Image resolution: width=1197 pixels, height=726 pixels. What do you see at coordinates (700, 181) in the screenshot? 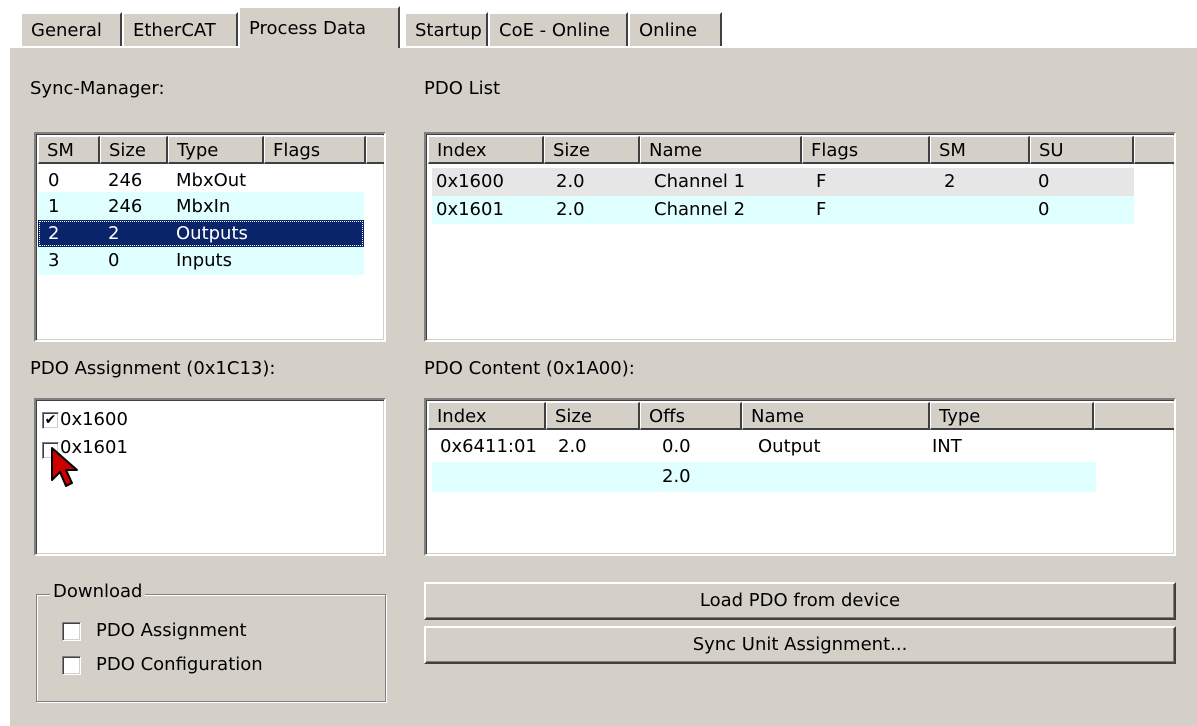
I see `name-cell: Channel 1` at bounding box center [700, 181].